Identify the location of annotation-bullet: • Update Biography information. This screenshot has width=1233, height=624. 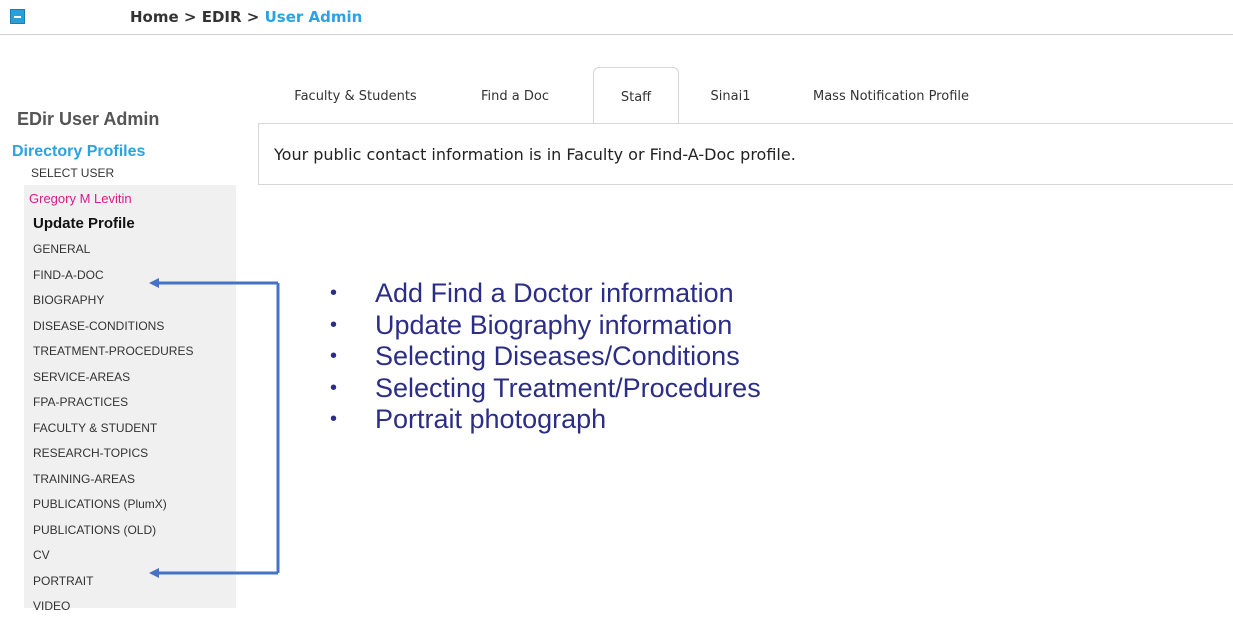
(545, 326).